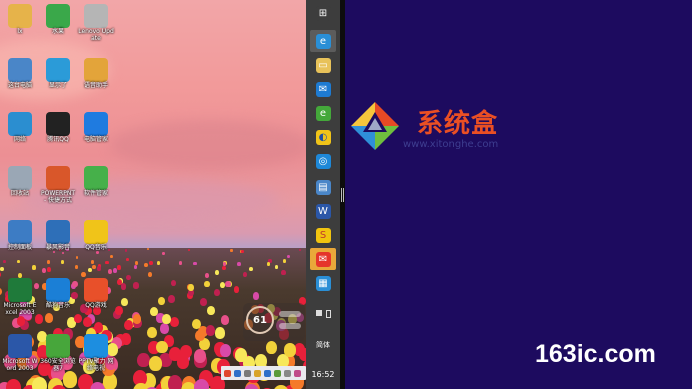 The image size is (692, 389). Describe the element at coordinates (20, 365) in the screenshot. I see `desktop-icon-label: Microsoft Word 2003` at that location.